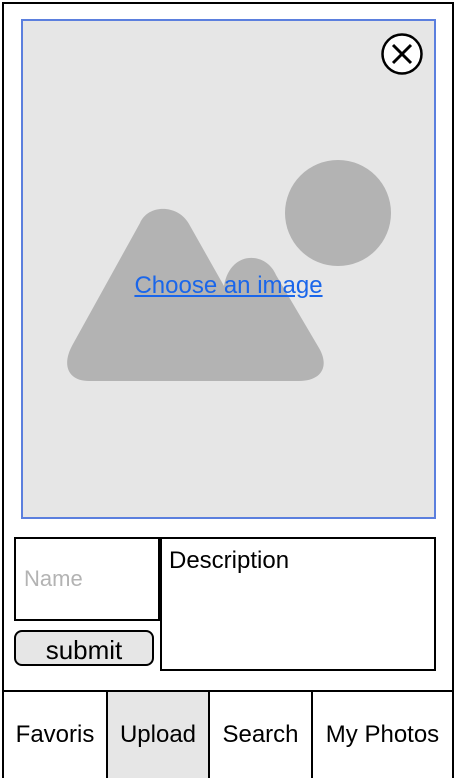  I want to click on name-field: Name, so click(87, 579).